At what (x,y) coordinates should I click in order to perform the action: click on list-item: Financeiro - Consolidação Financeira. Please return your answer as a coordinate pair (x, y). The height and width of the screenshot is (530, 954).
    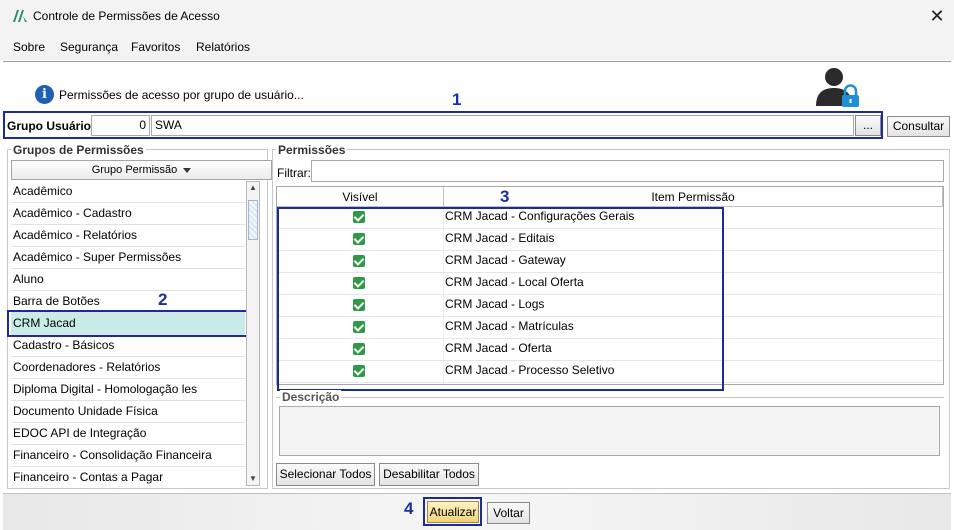
    Looking at the image, I should click on (128, 456).